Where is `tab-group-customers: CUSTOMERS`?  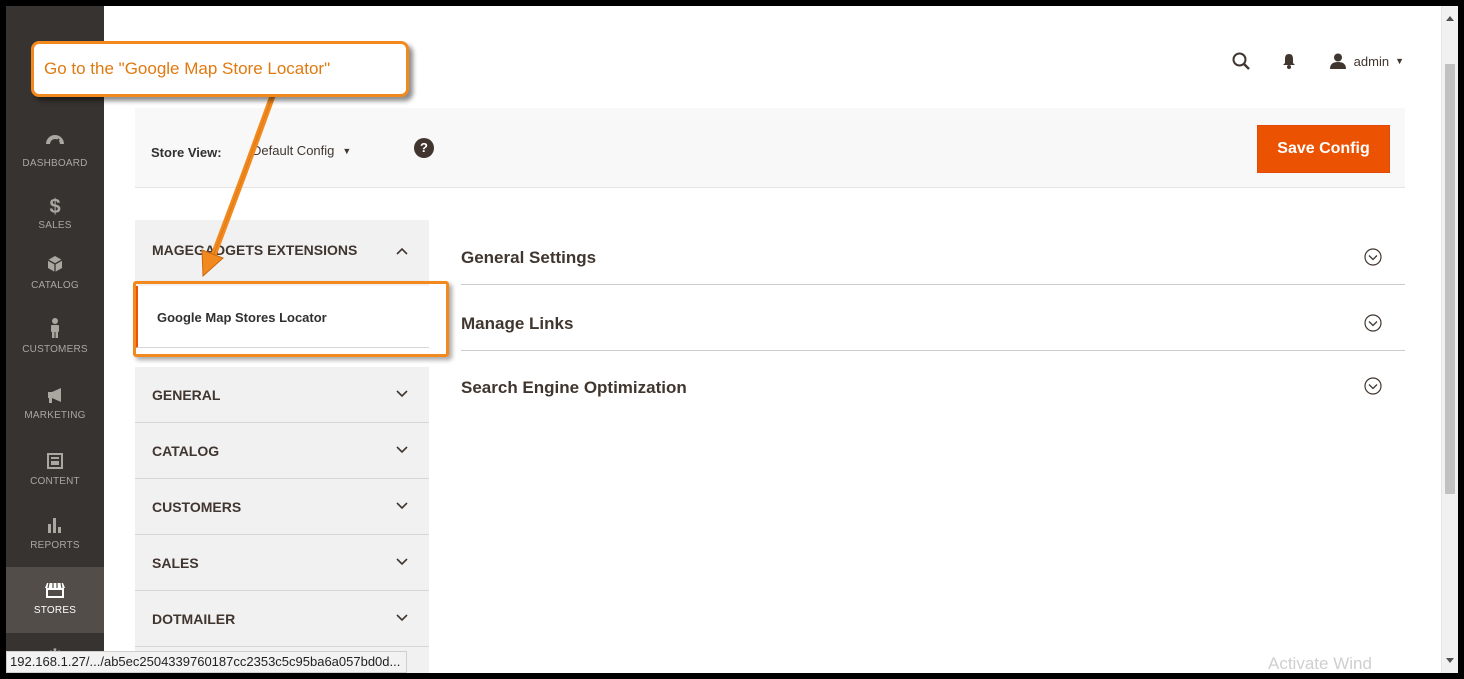
tab-group-customers: CUSTOMERS is located at coordinates (282, 507).